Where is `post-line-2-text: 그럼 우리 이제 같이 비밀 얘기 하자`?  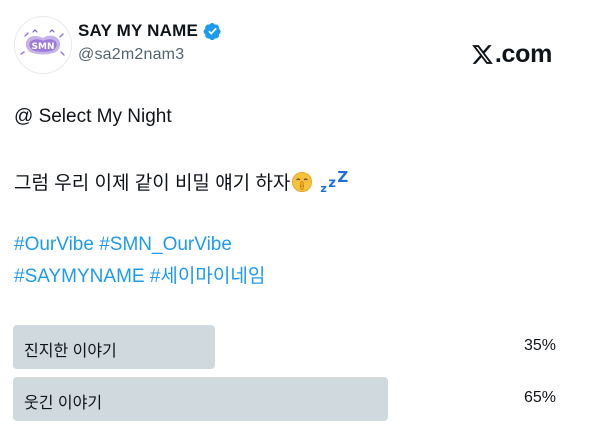
post-line-2-text: 그럼 우리 이제 같이 비밀 얘기 하자 is located at coordinates (152, 183).